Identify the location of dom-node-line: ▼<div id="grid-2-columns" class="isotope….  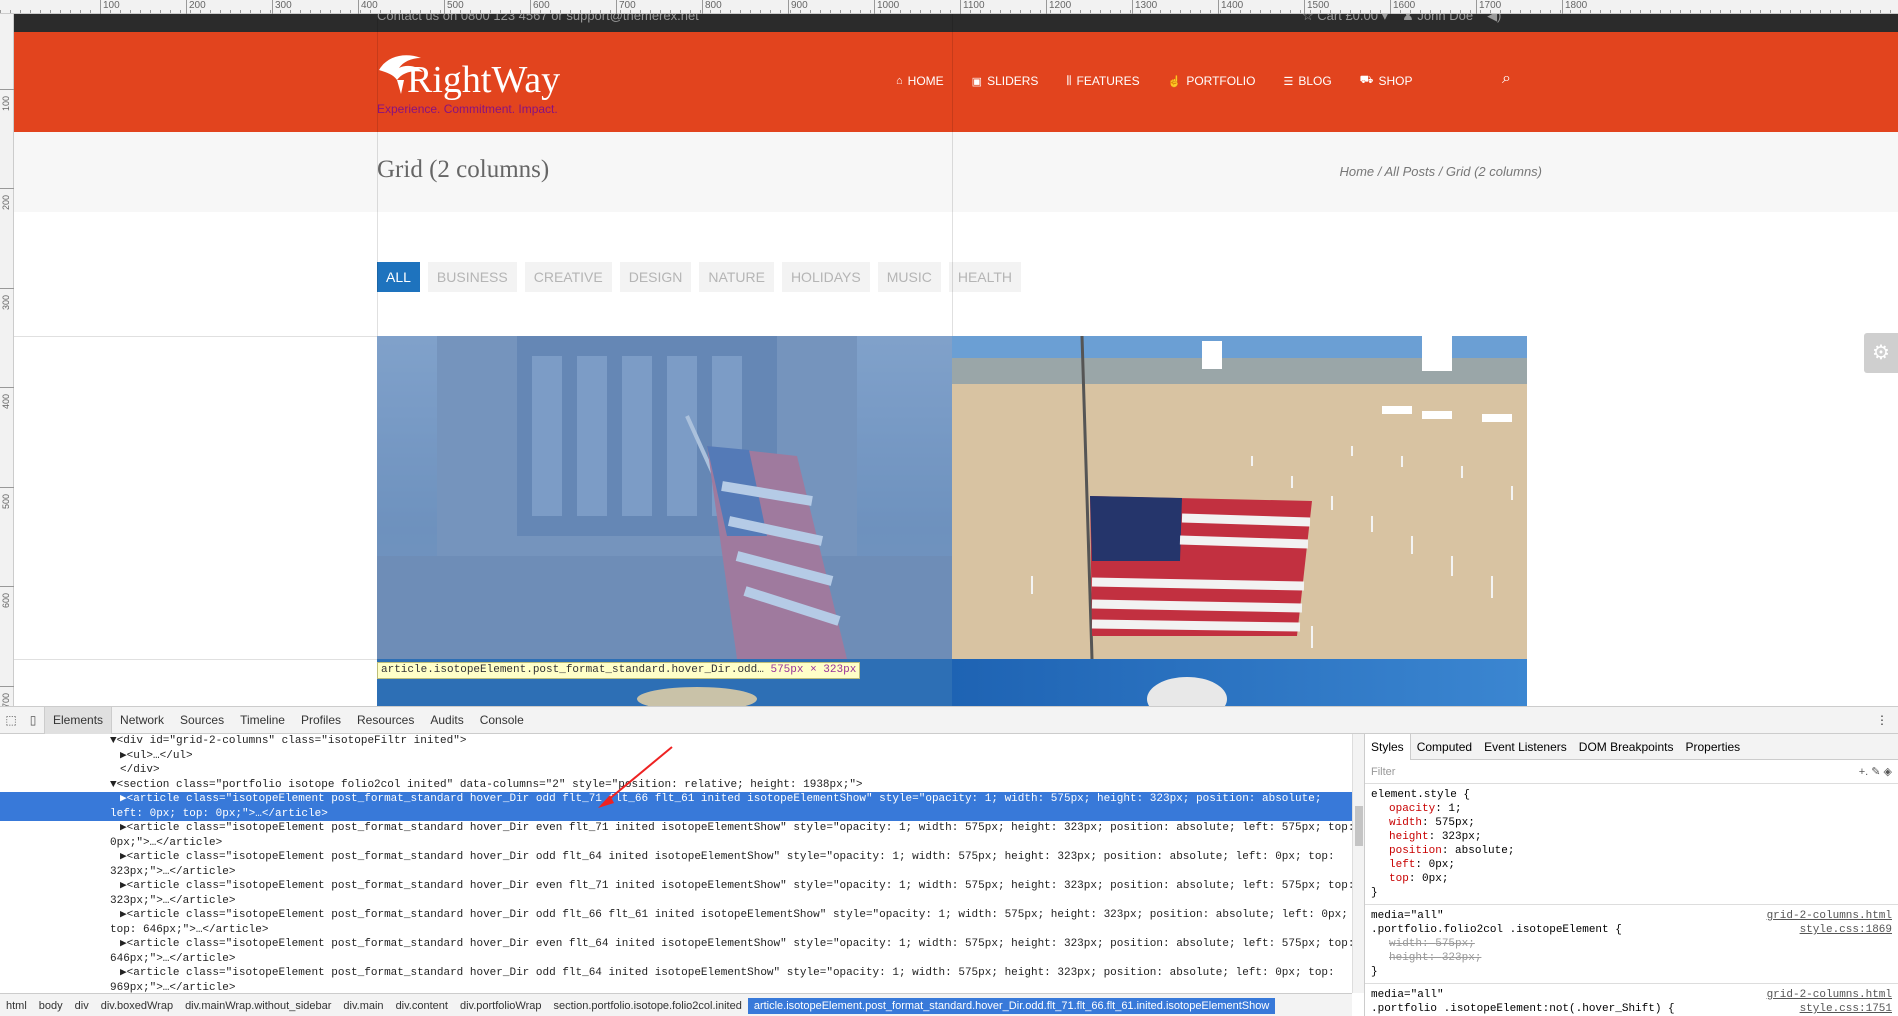
(676, 741).